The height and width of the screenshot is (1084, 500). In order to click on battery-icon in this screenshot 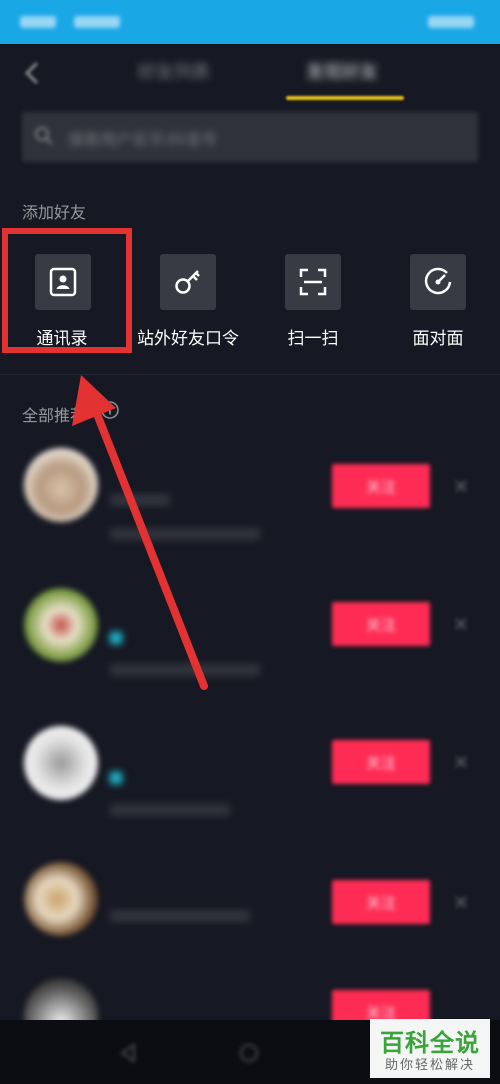, I will do `click(451, 22)`.